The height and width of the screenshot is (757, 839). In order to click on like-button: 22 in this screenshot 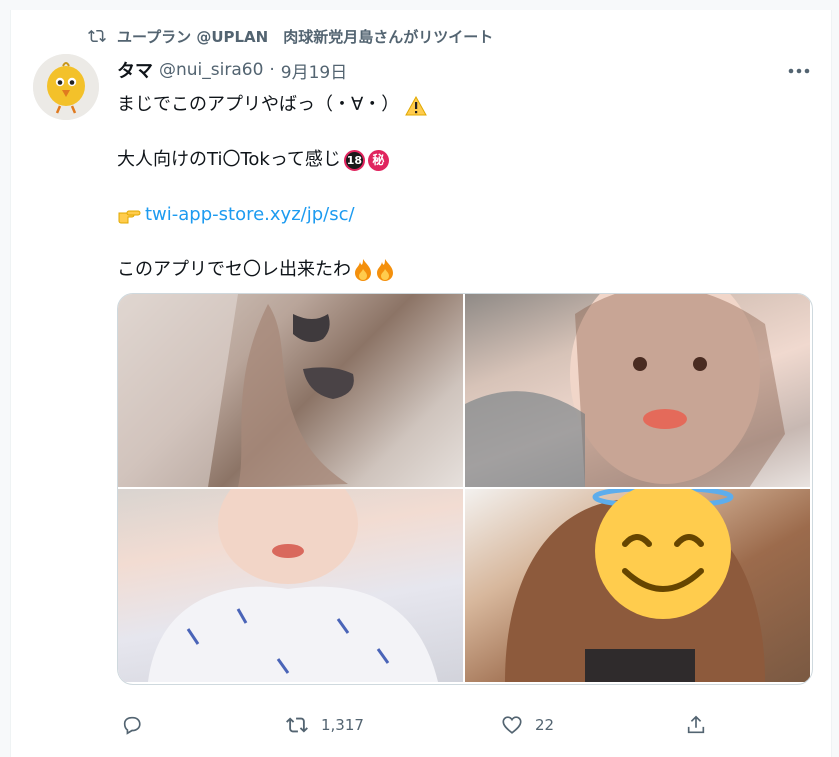, I will do `click(527, 725)`.